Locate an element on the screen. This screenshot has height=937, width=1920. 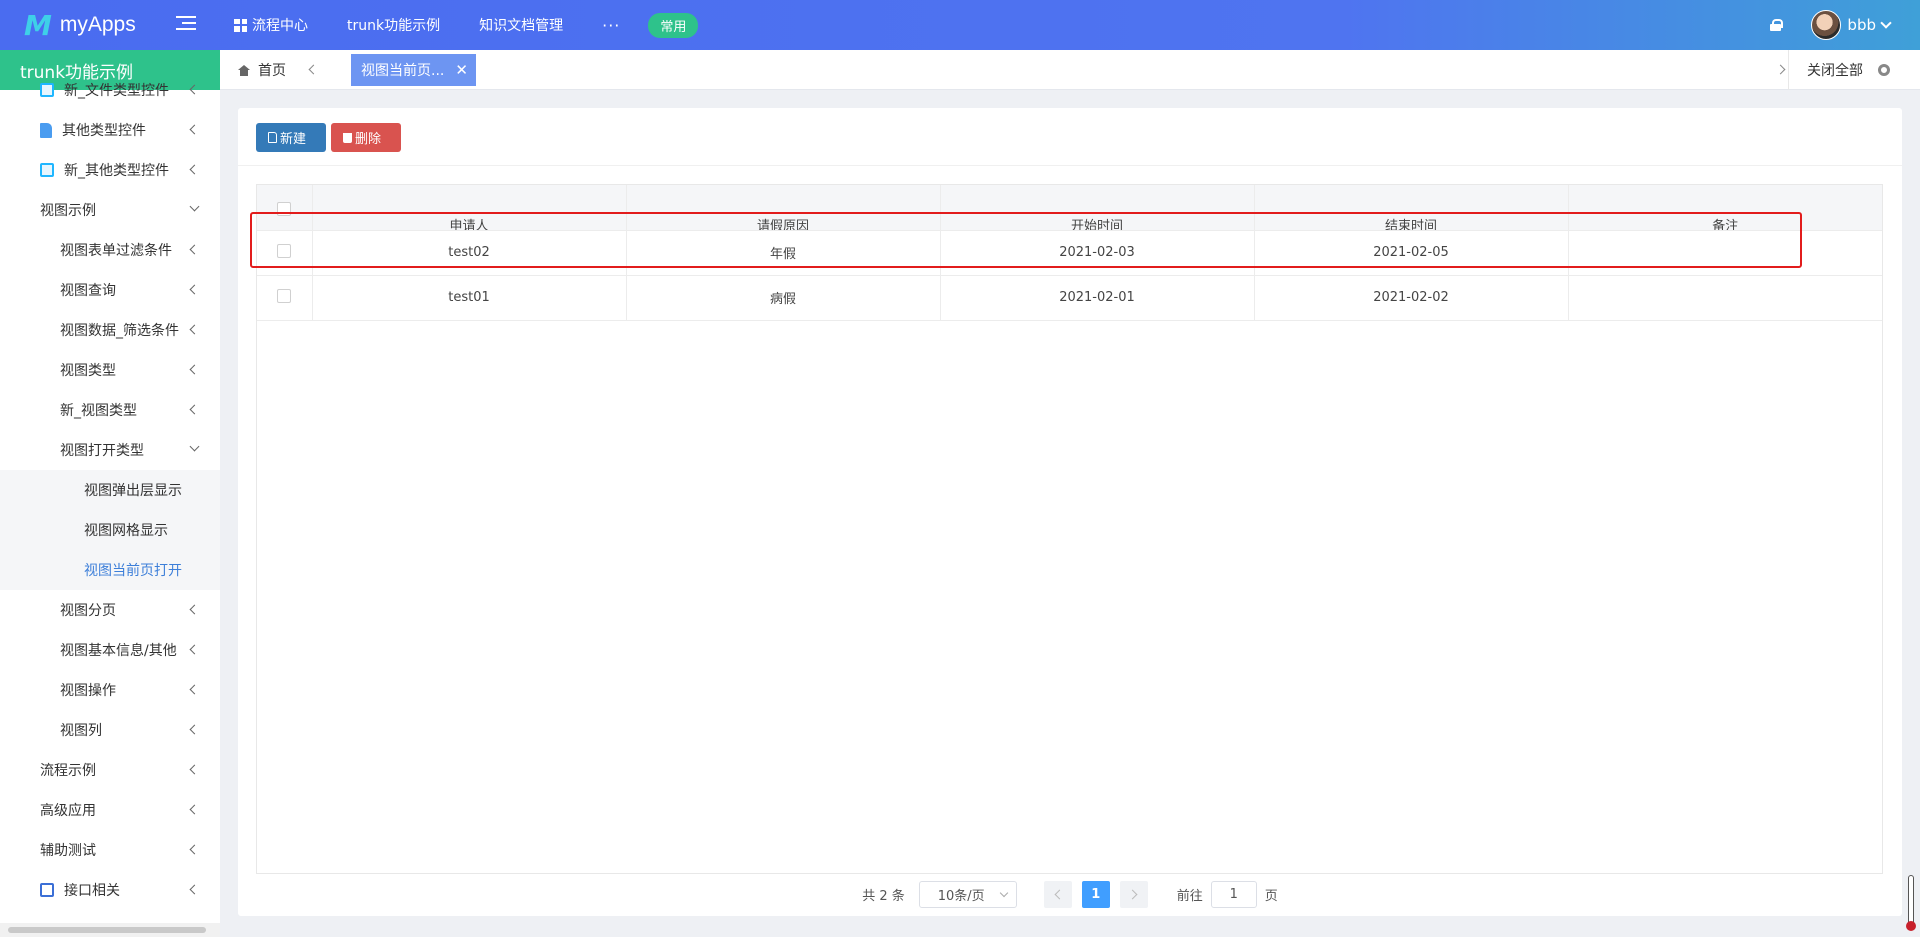
sidebar-item-advanced: 高级应用 is located at coordinates (110, 810).